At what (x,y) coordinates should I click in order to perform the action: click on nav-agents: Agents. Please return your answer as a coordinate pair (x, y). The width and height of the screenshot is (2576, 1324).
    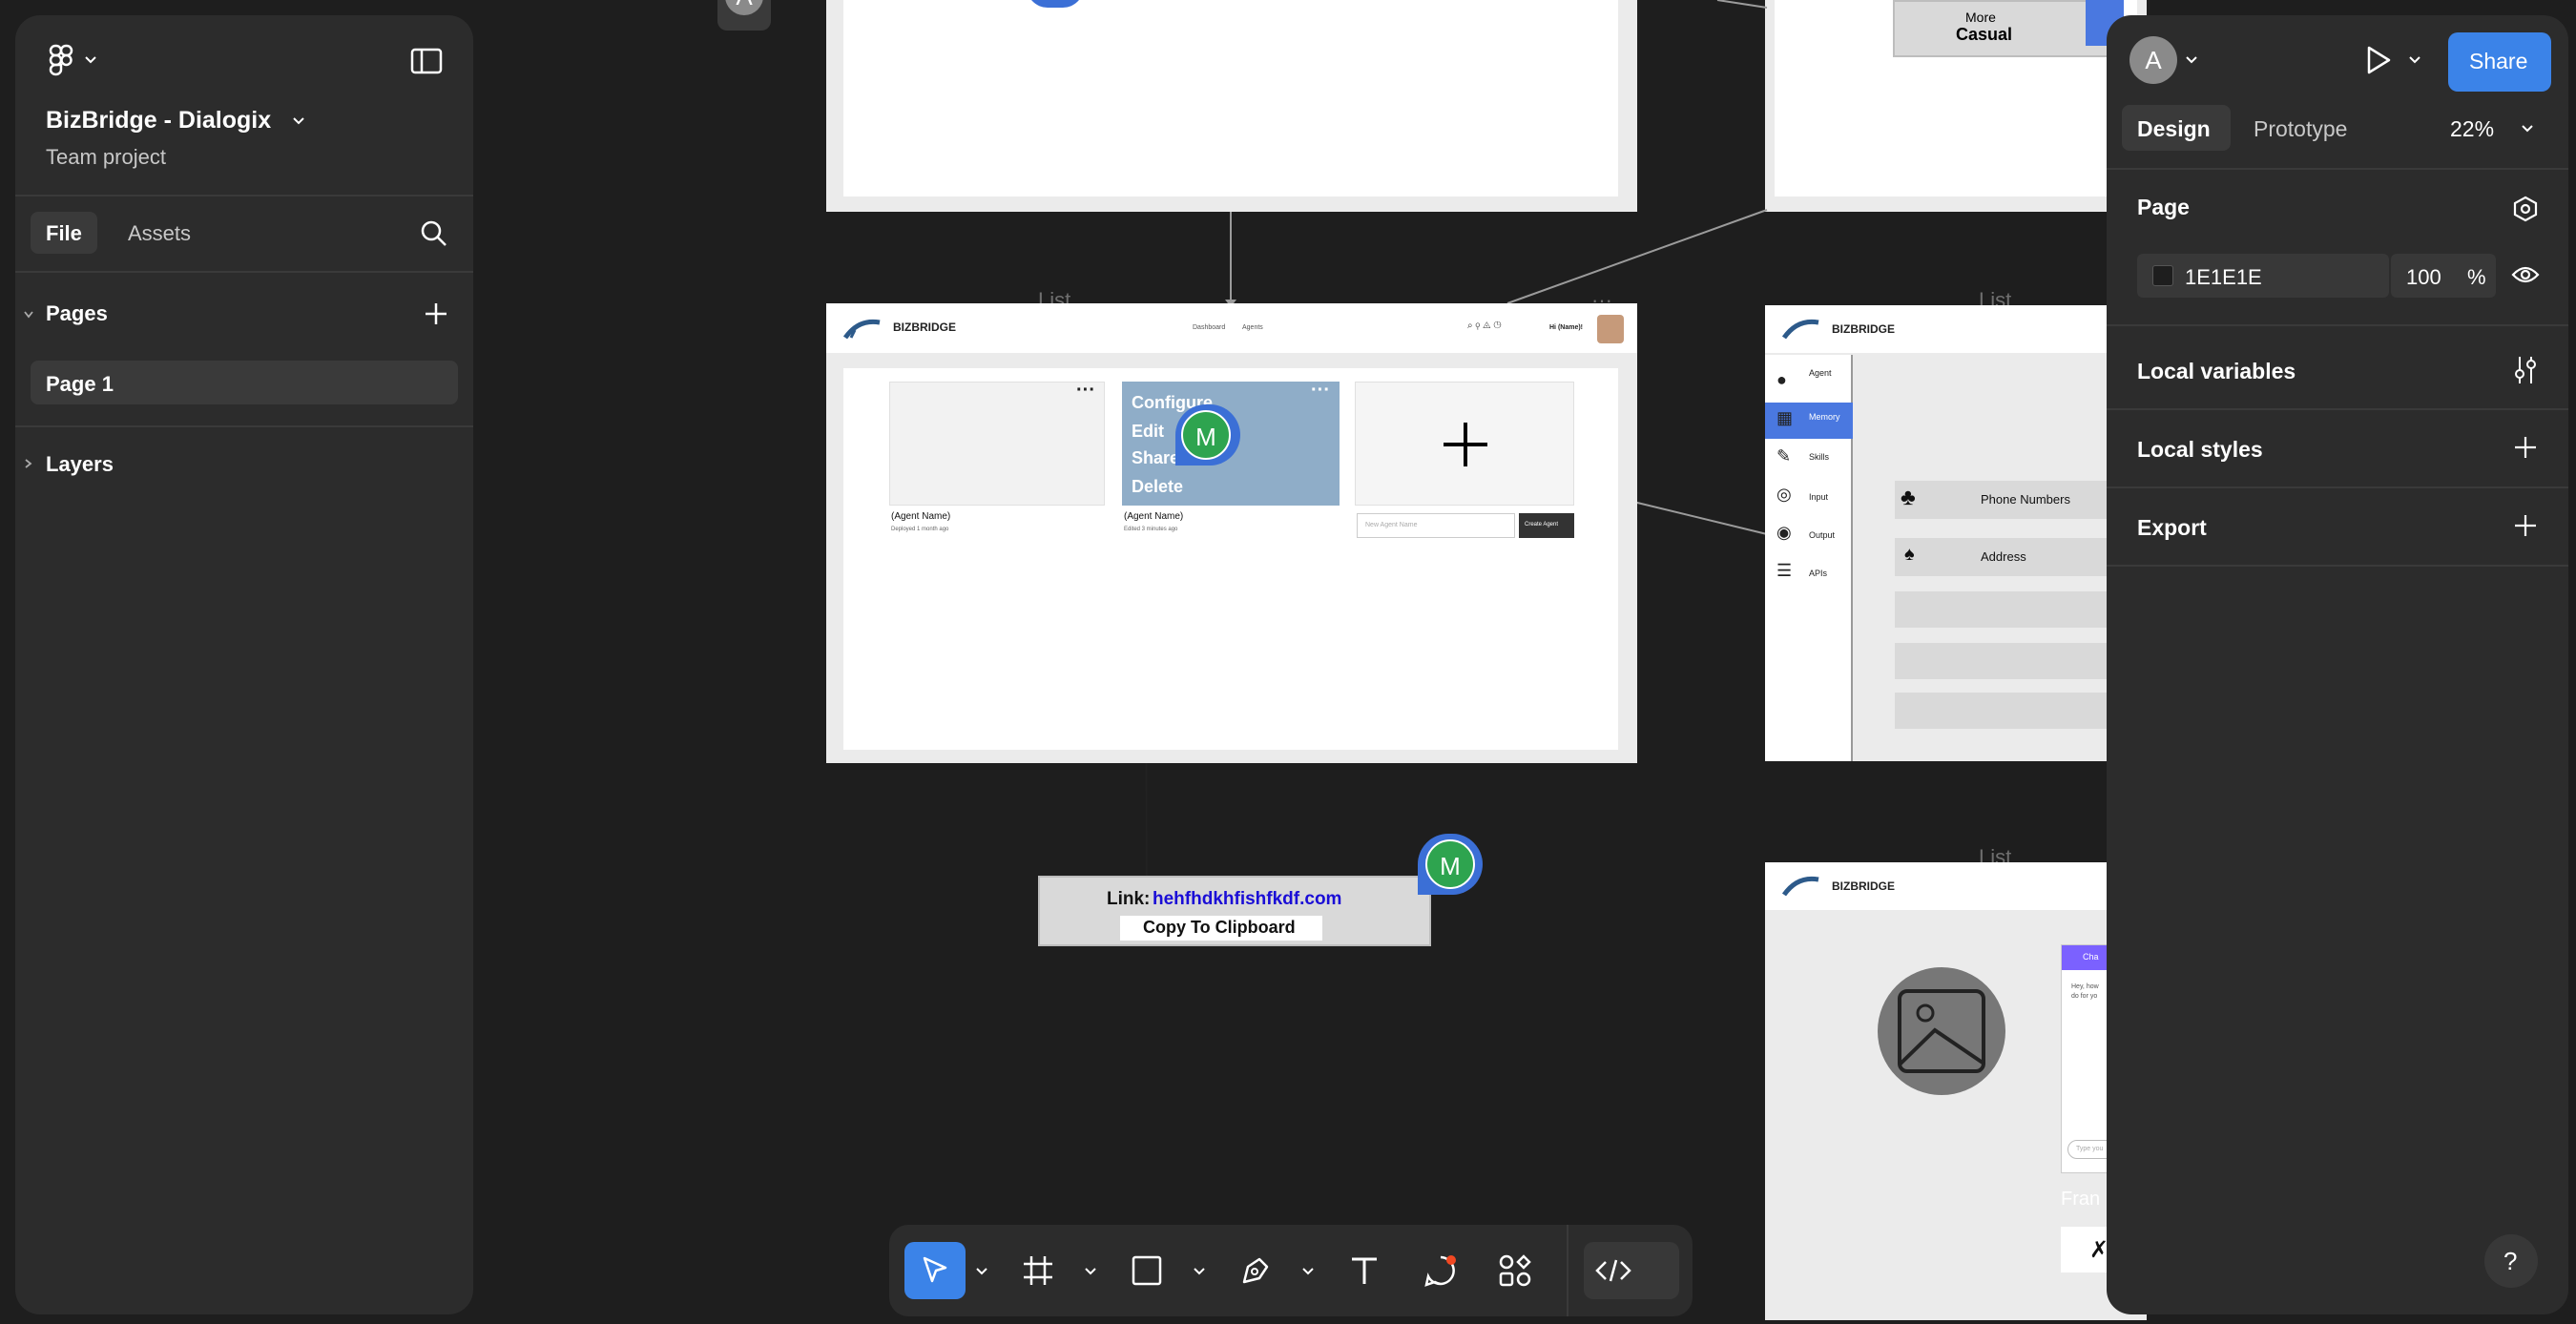
    Looking at the image, I should click on (1252, 327).